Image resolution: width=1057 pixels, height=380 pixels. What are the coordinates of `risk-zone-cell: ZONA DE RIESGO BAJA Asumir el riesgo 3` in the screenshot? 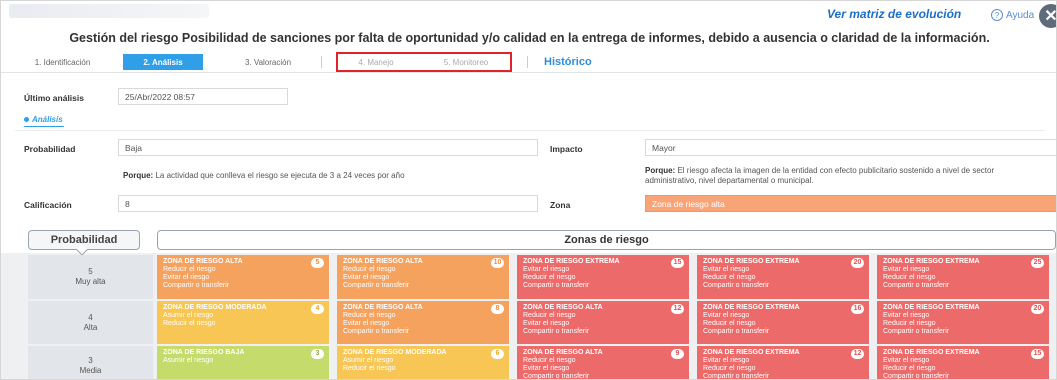 It's located at (243, 362).